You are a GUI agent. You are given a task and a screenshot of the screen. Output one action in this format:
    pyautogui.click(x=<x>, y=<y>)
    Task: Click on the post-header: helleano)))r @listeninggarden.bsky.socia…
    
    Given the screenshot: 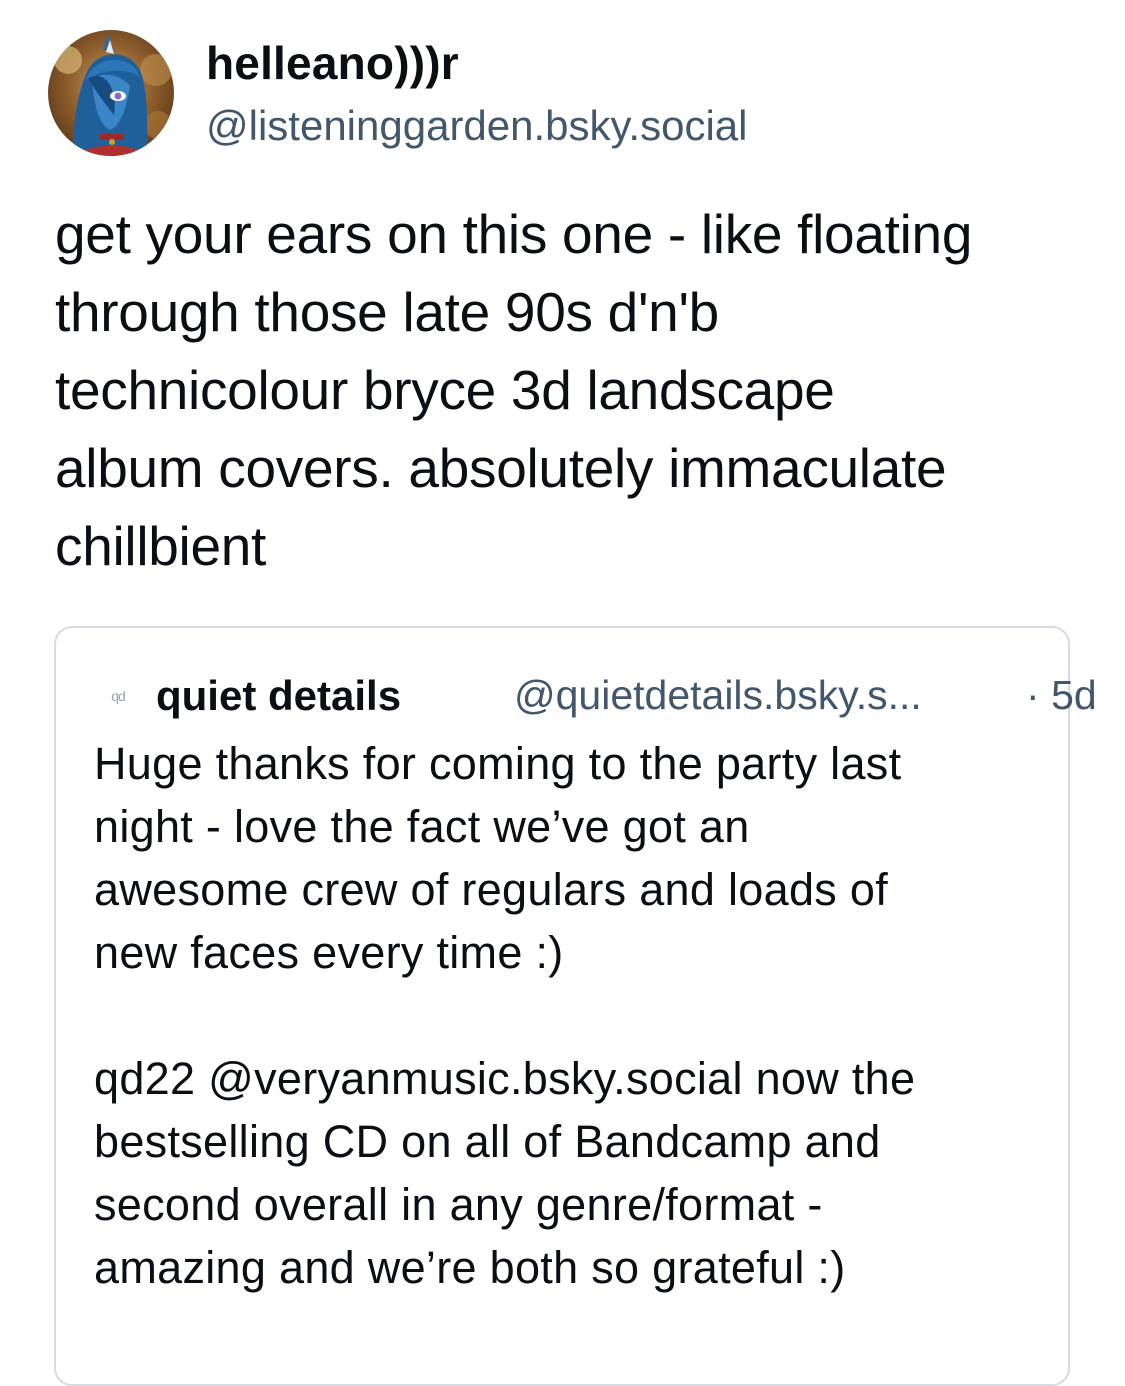 What is the action you would take?
    pyautogui.click(x=568, y=95)
    